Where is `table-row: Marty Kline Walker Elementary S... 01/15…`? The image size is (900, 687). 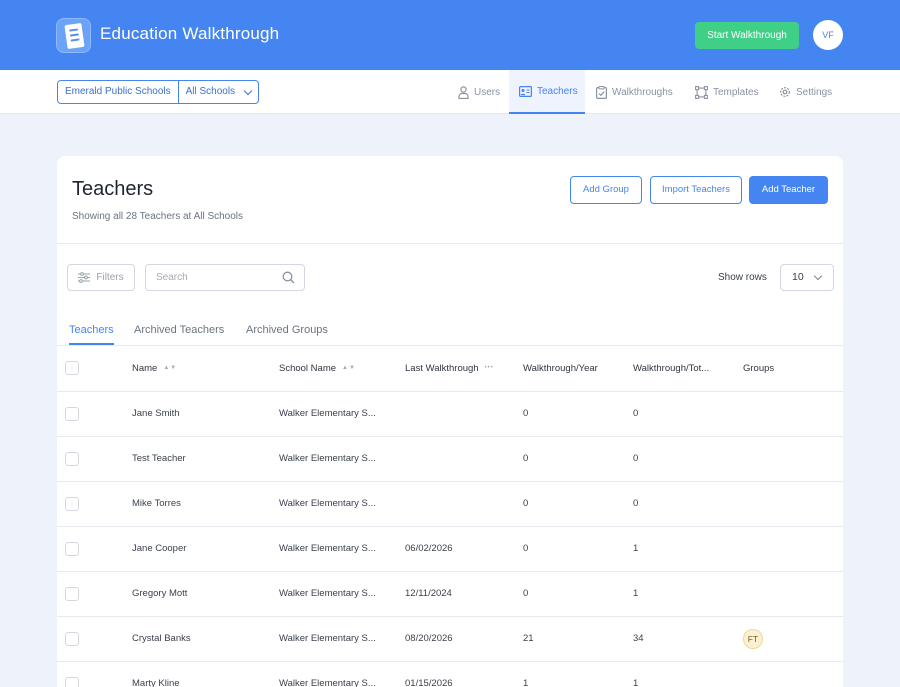 table-row: Marty Kline Walker Elementary S... 01/15… is located at coordinates (450, 674).